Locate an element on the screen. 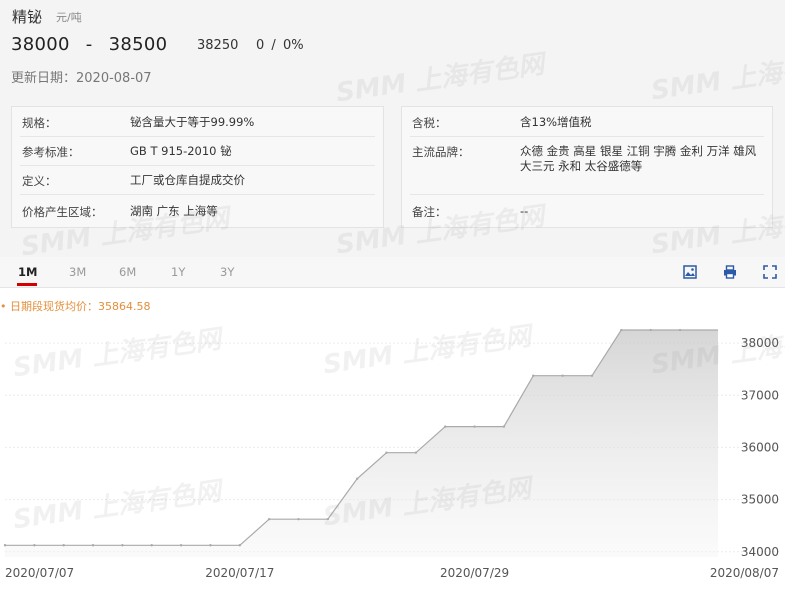  info-value: 铋含量大于等于99.99% is located at coordinates (192, 122).